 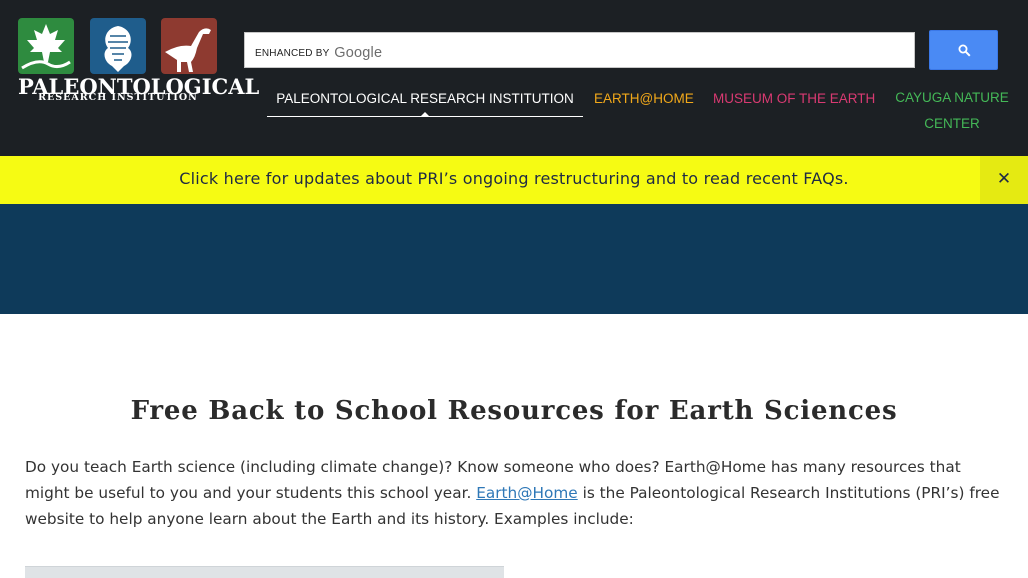 What do you see at coordinates (527, 493) in the screenshot?
I see `earth-at-home-link: Earth@Home` at bounding box center [527, 493].